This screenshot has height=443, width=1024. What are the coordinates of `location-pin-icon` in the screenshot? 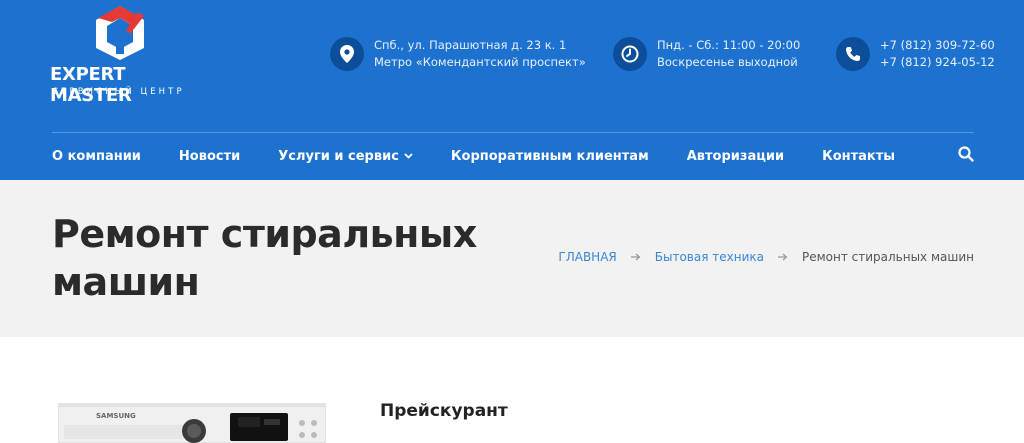 It's located at (347, 54).